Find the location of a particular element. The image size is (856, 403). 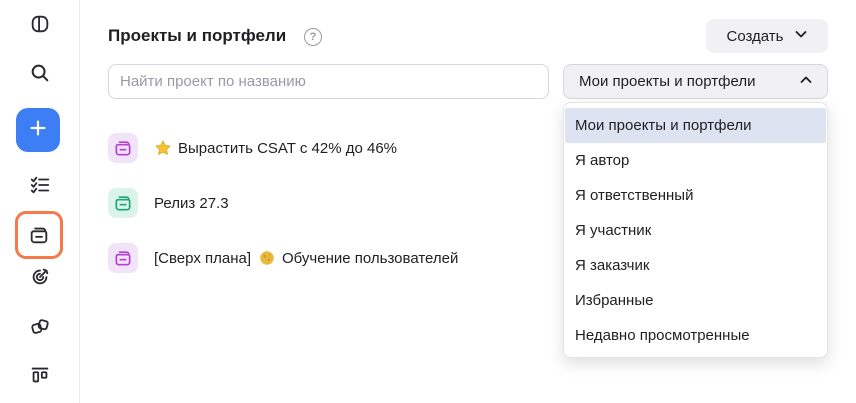

filter-option-customer: Я заказчик is located at coordinates (695, 265).